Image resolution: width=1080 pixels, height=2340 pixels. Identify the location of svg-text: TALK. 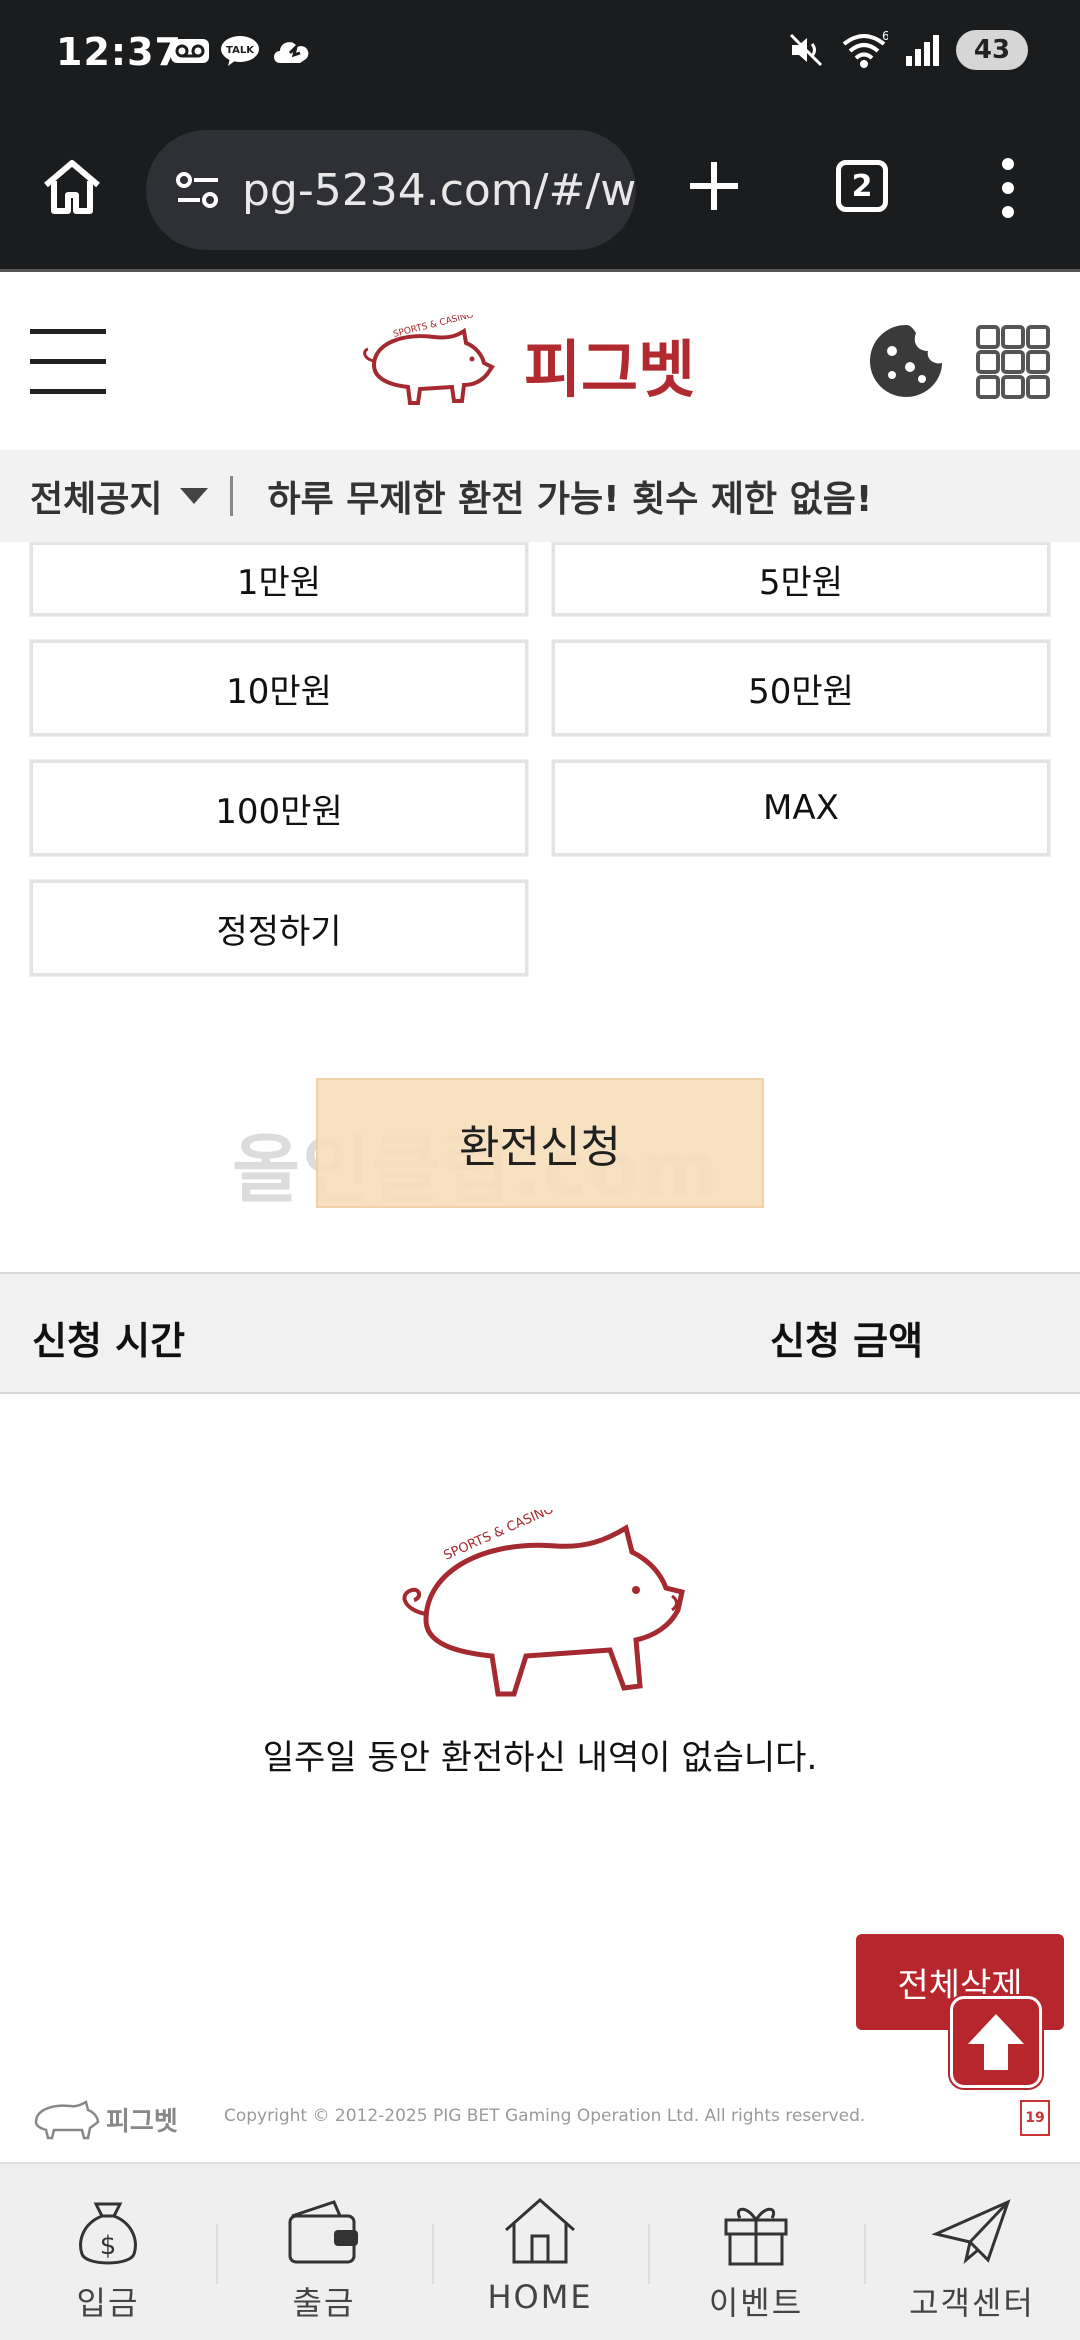
(240, 50).